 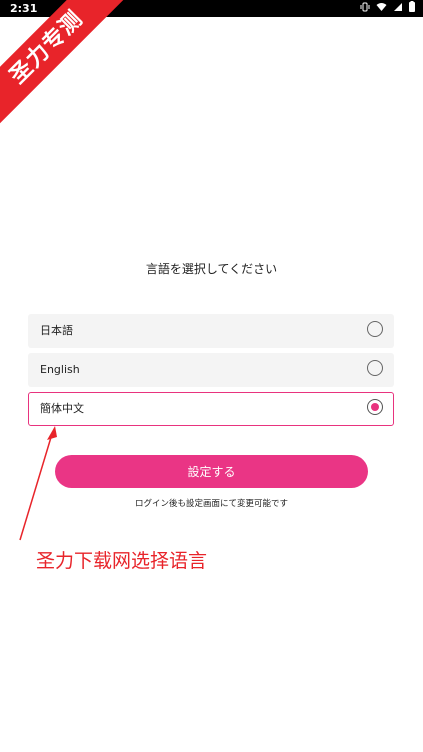 I want to click on language-option-english: English, so click(x=211, y=370).